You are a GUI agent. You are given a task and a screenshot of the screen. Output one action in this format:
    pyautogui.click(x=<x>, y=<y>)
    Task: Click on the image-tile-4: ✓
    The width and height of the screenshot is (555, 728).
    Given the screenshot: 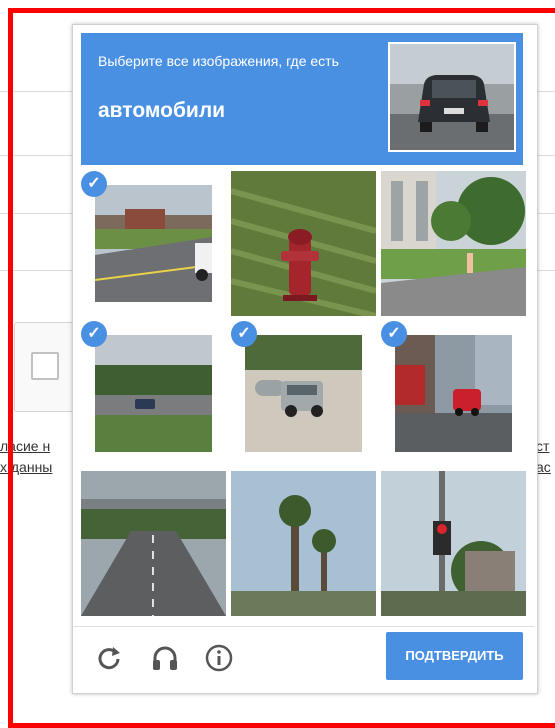 What is the action you would take?
    pyautogui.click(x=153, y=393)
    